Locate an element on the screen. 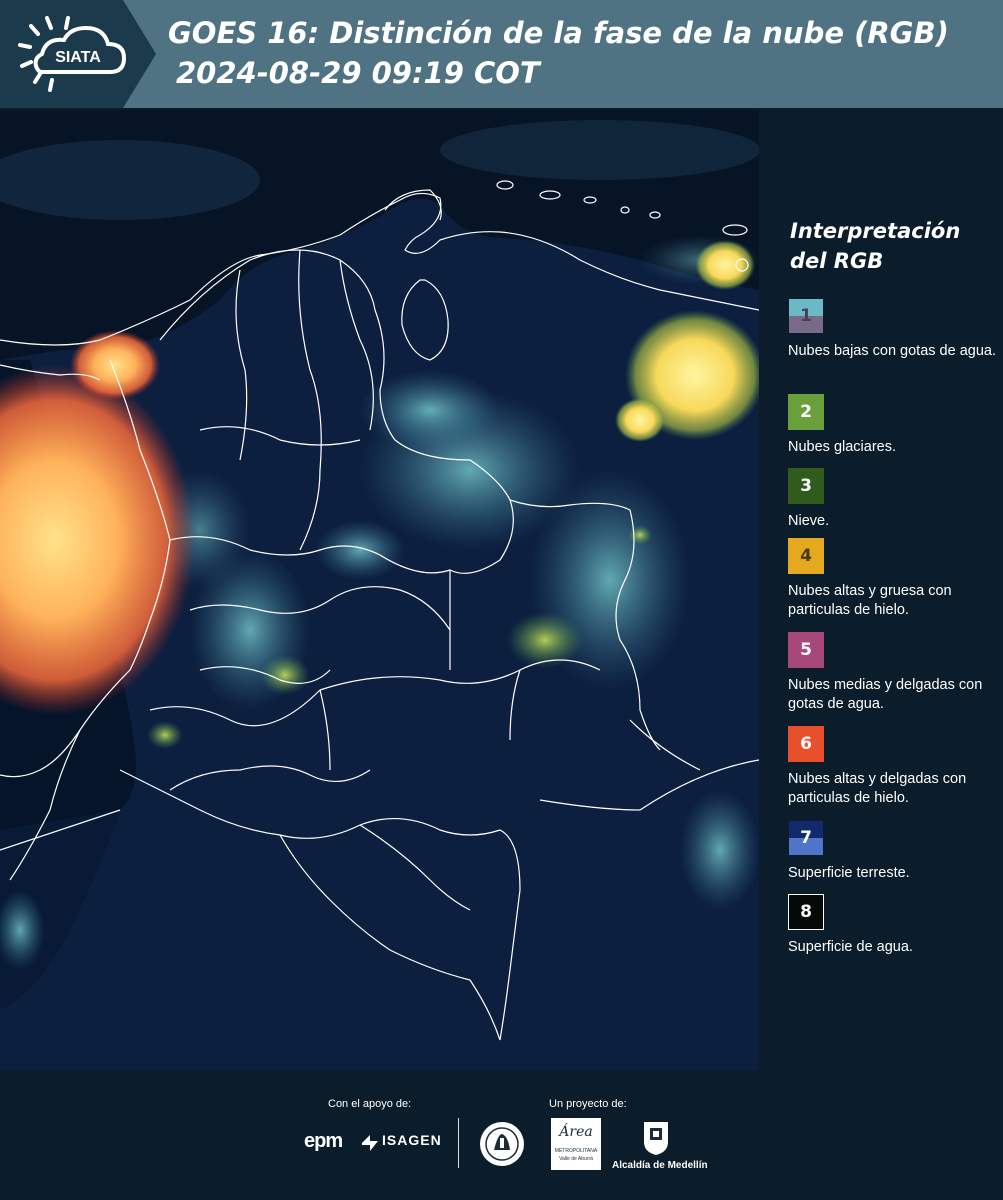  legend-item-2: 2 Nubes glaciares. is located at coordinates (894, 425).